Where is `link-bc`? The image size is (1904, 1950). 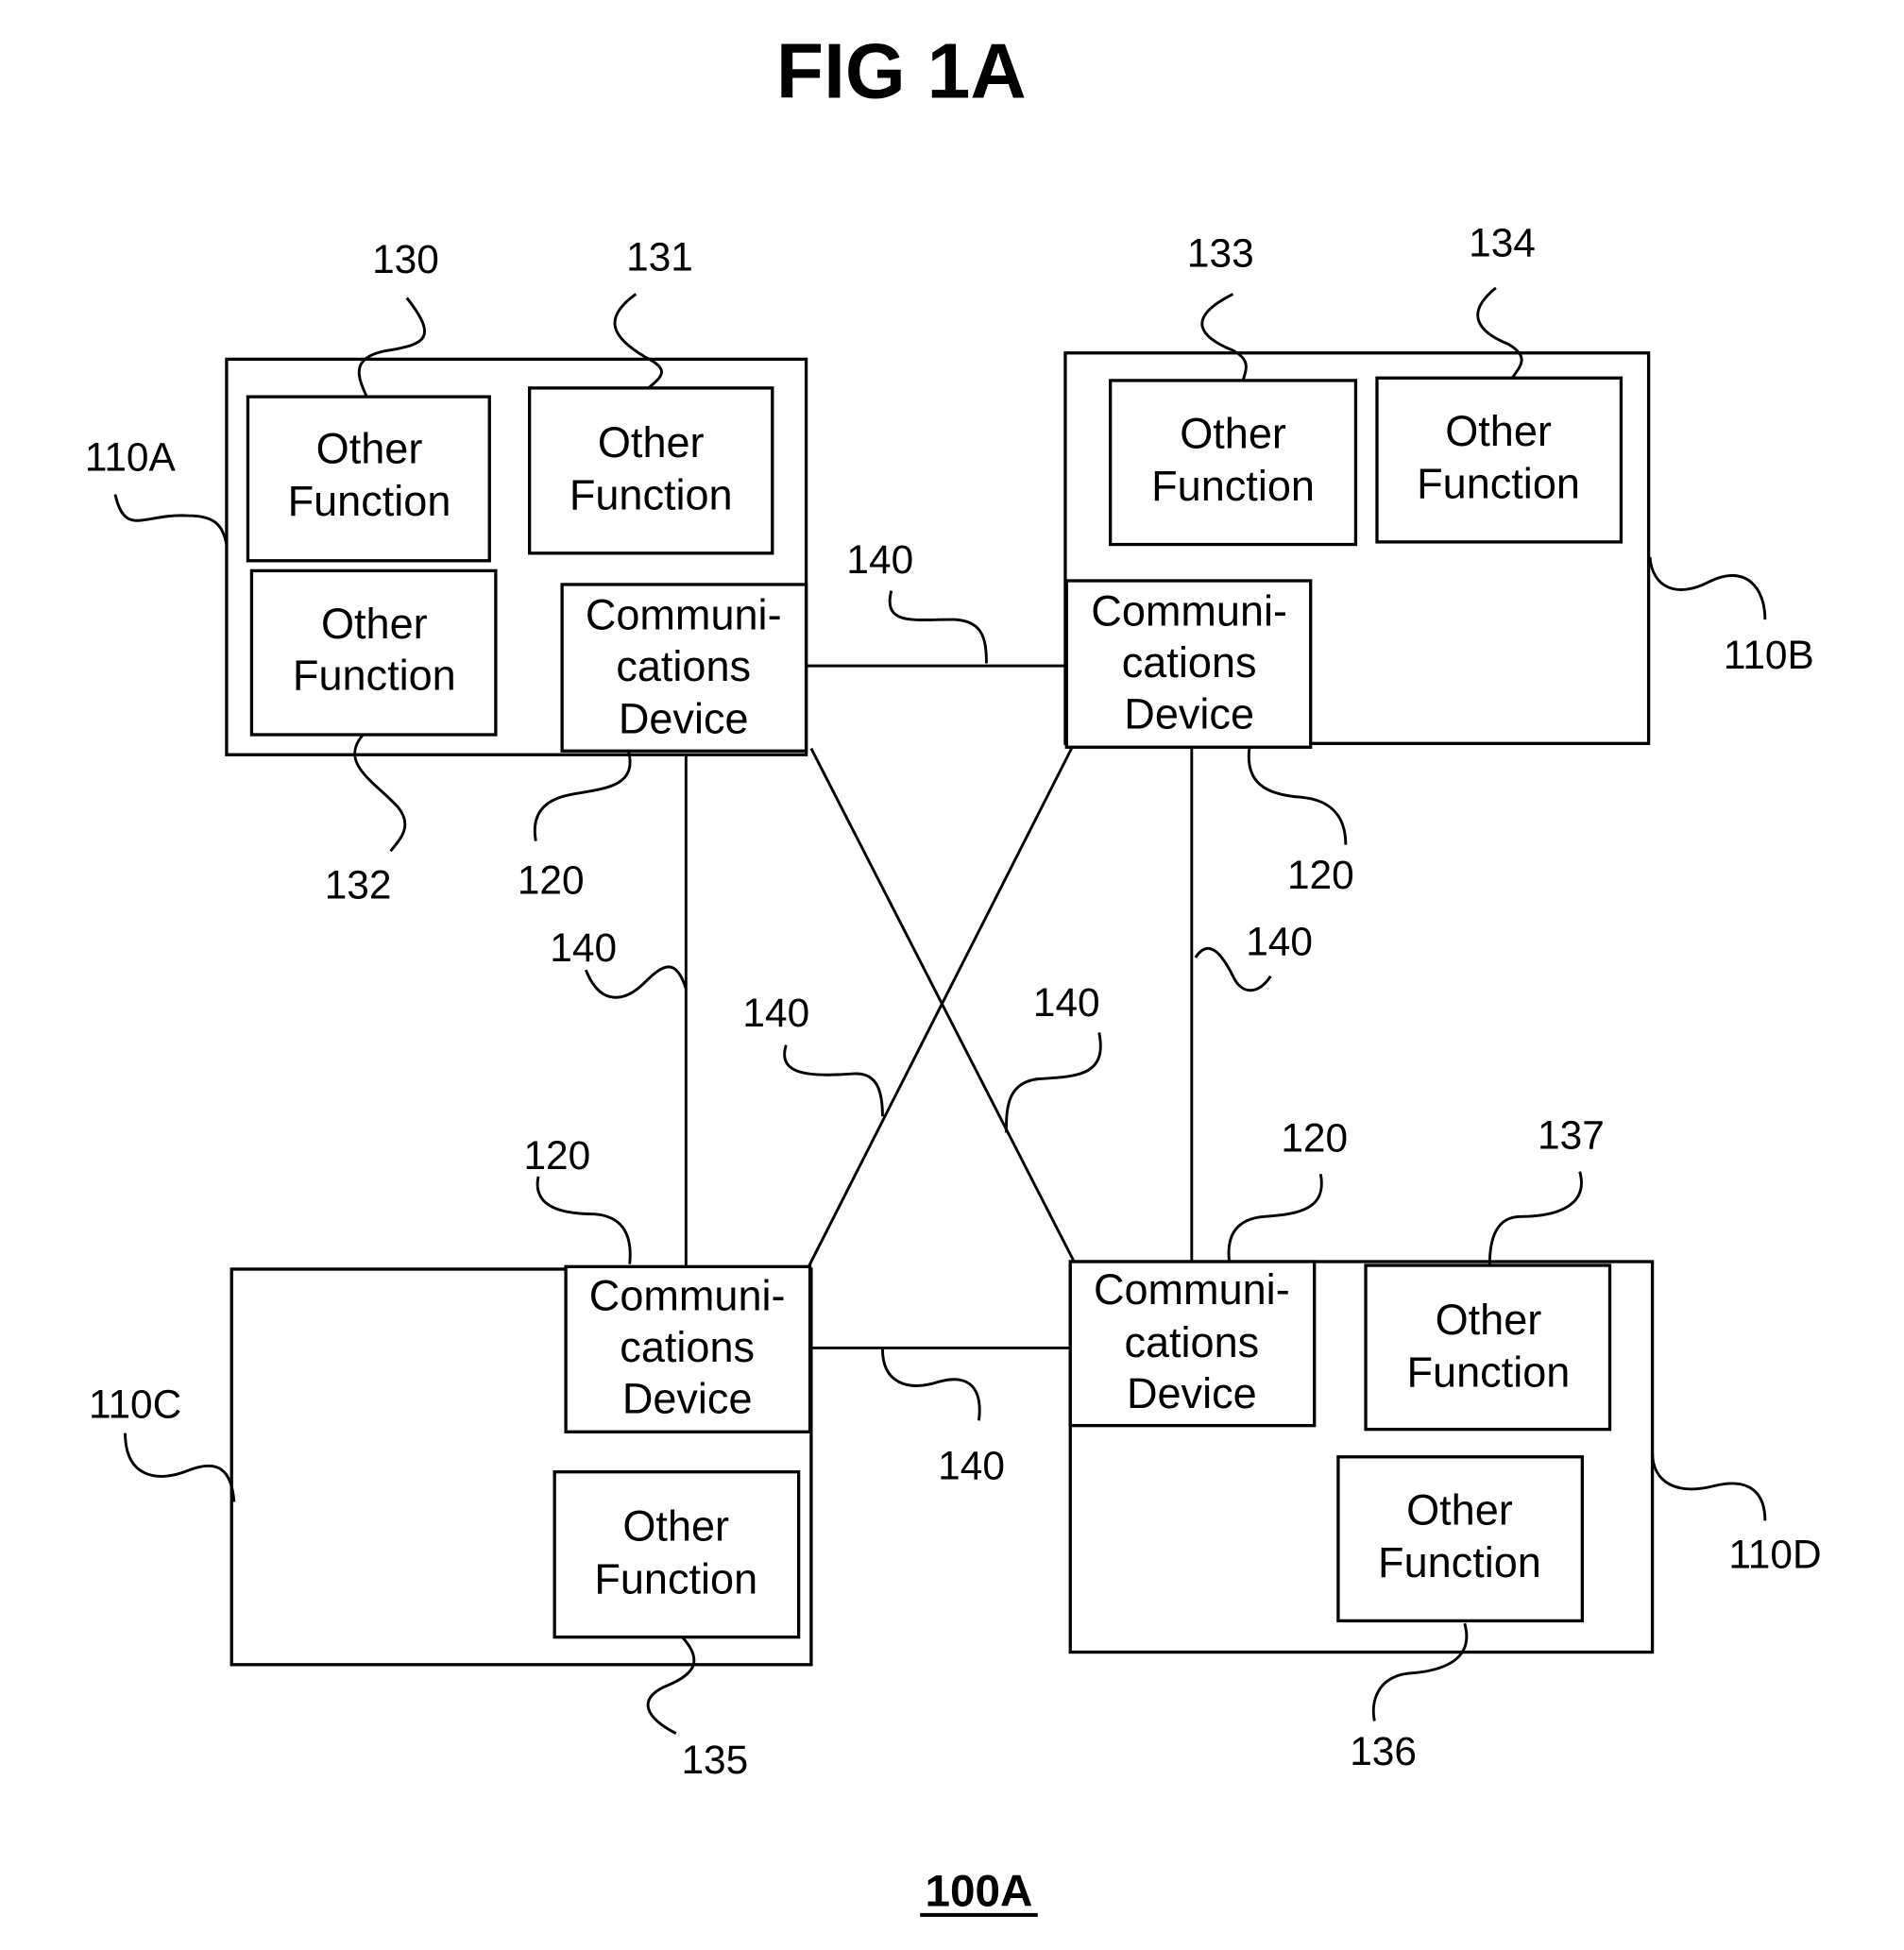
link-bc is located at coordinates (940, 1007).